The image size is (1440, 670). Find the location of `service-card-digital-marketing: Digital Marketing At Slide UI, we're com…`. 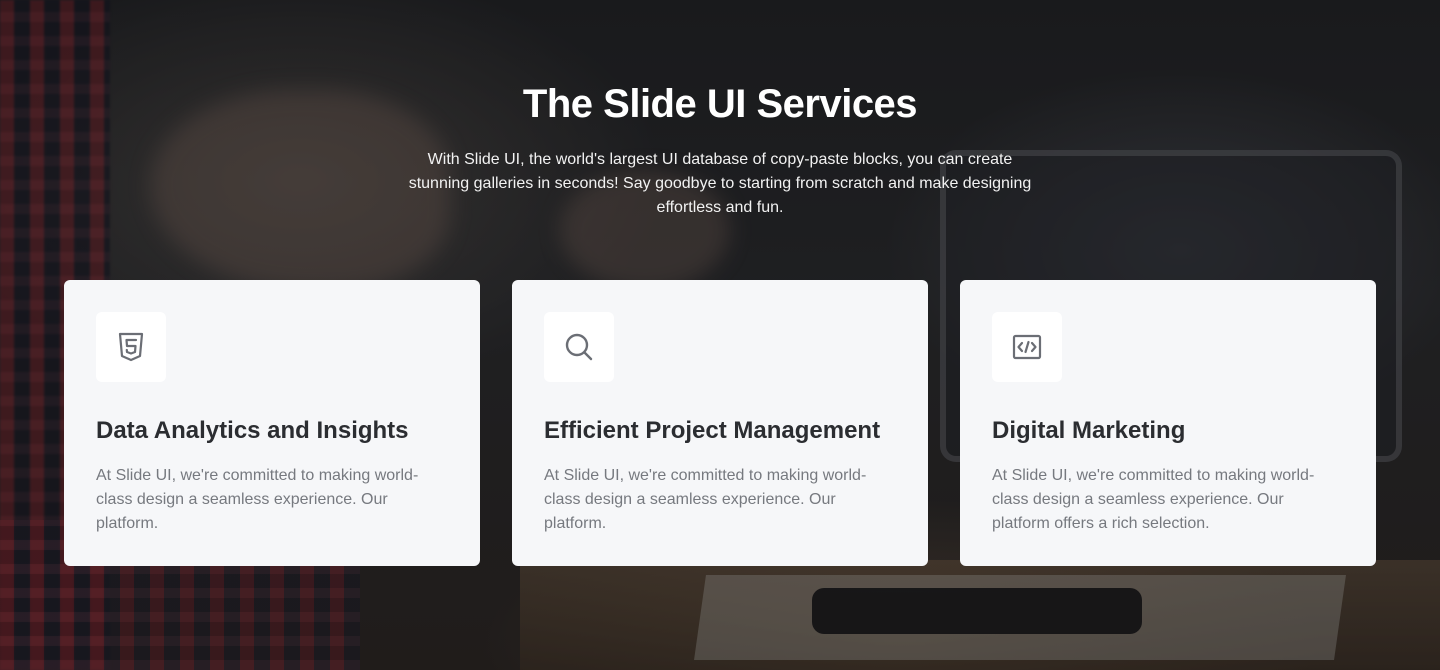

service-card-digital-marketing: Digital Marketing At Slide UI, we're com… is located at coordinates (1168, 423).